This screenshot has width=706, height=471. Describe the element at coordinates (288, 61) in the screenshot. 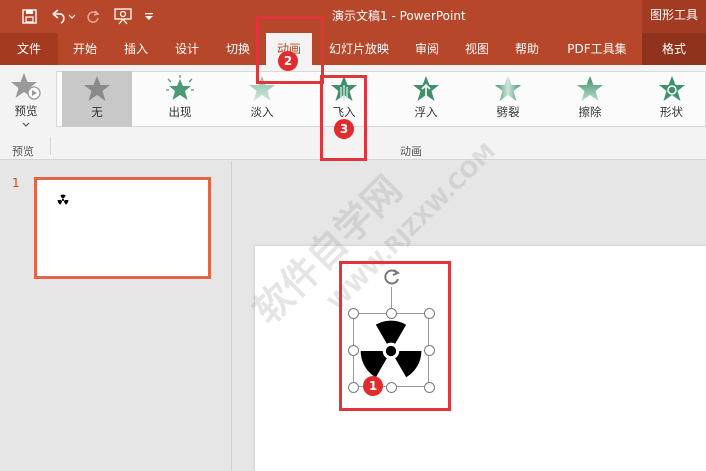

I see `step-marker-2: 2` at that location.